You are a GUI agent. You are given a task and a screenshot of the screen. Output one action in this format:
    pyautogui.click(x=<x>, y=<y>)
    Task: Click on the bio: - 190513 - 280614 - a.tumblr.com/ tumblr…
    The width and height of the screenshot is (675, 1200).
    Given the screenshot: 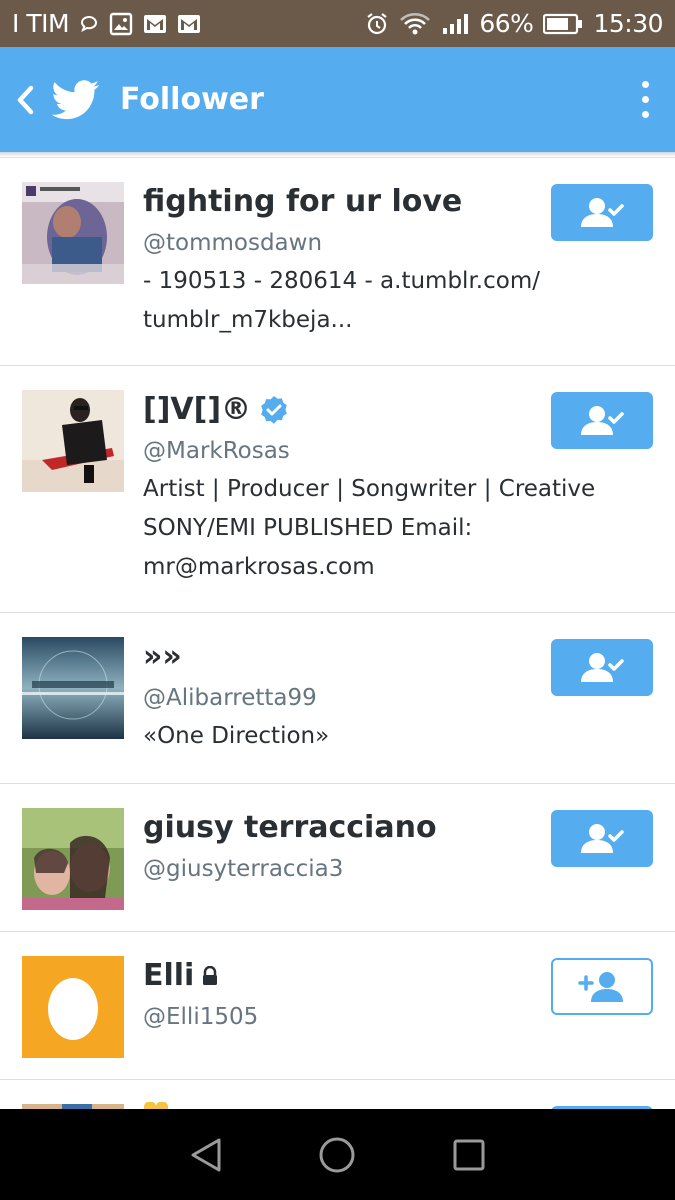 What is the action you would take?
    pyautogui.click(x=341, y=300)
    